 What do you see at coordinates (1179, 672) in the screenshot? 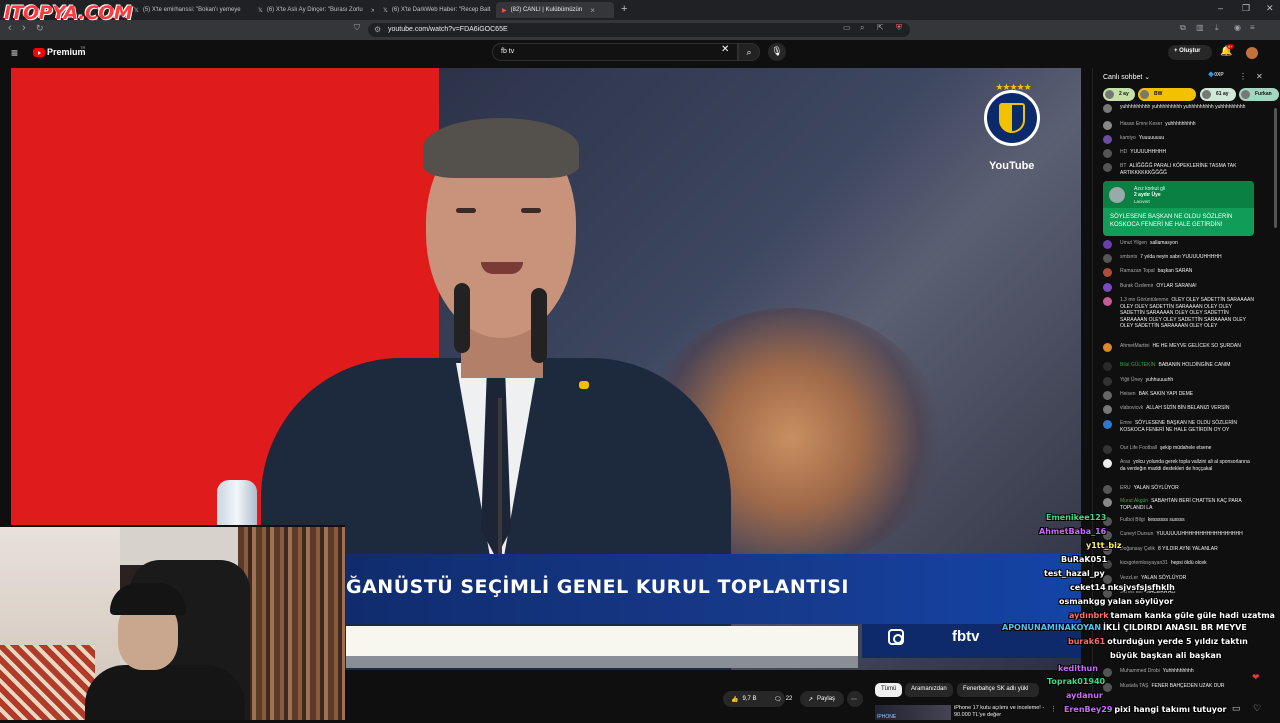
I see `chat-message: Muhammed Drobi Yuhhhhhhhhh` at bounding box center [1179, 672].